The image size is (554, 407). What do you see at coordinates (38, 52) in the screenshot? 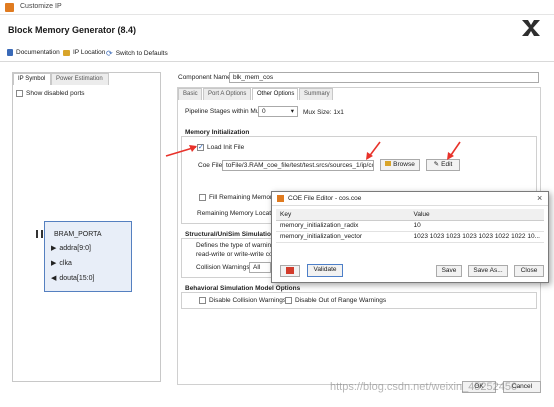
I see `documentation-label: Documentation` at bounding box center [38, 52].